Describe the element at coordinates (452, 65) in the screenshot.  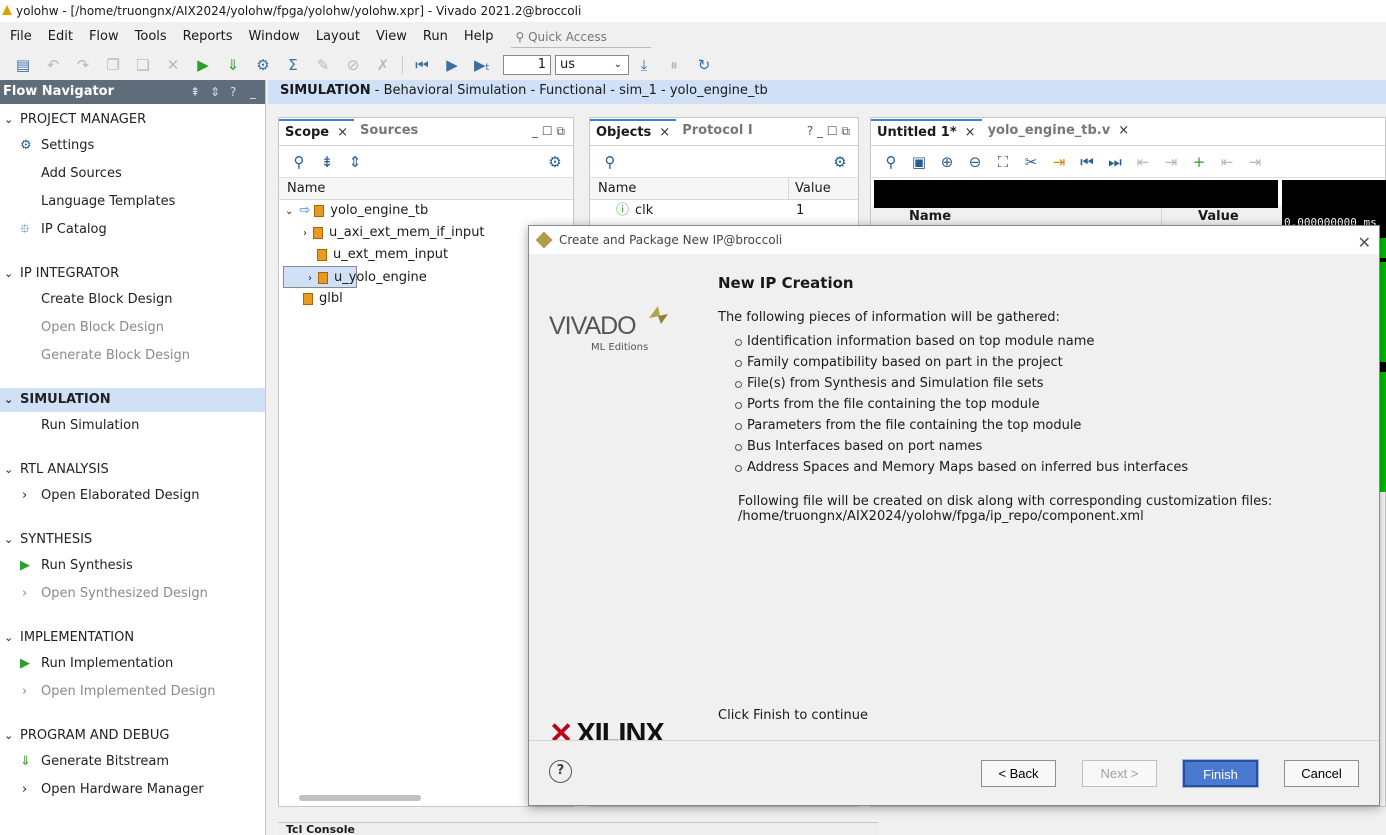
I see `run-all-icon: ▶` at that location.